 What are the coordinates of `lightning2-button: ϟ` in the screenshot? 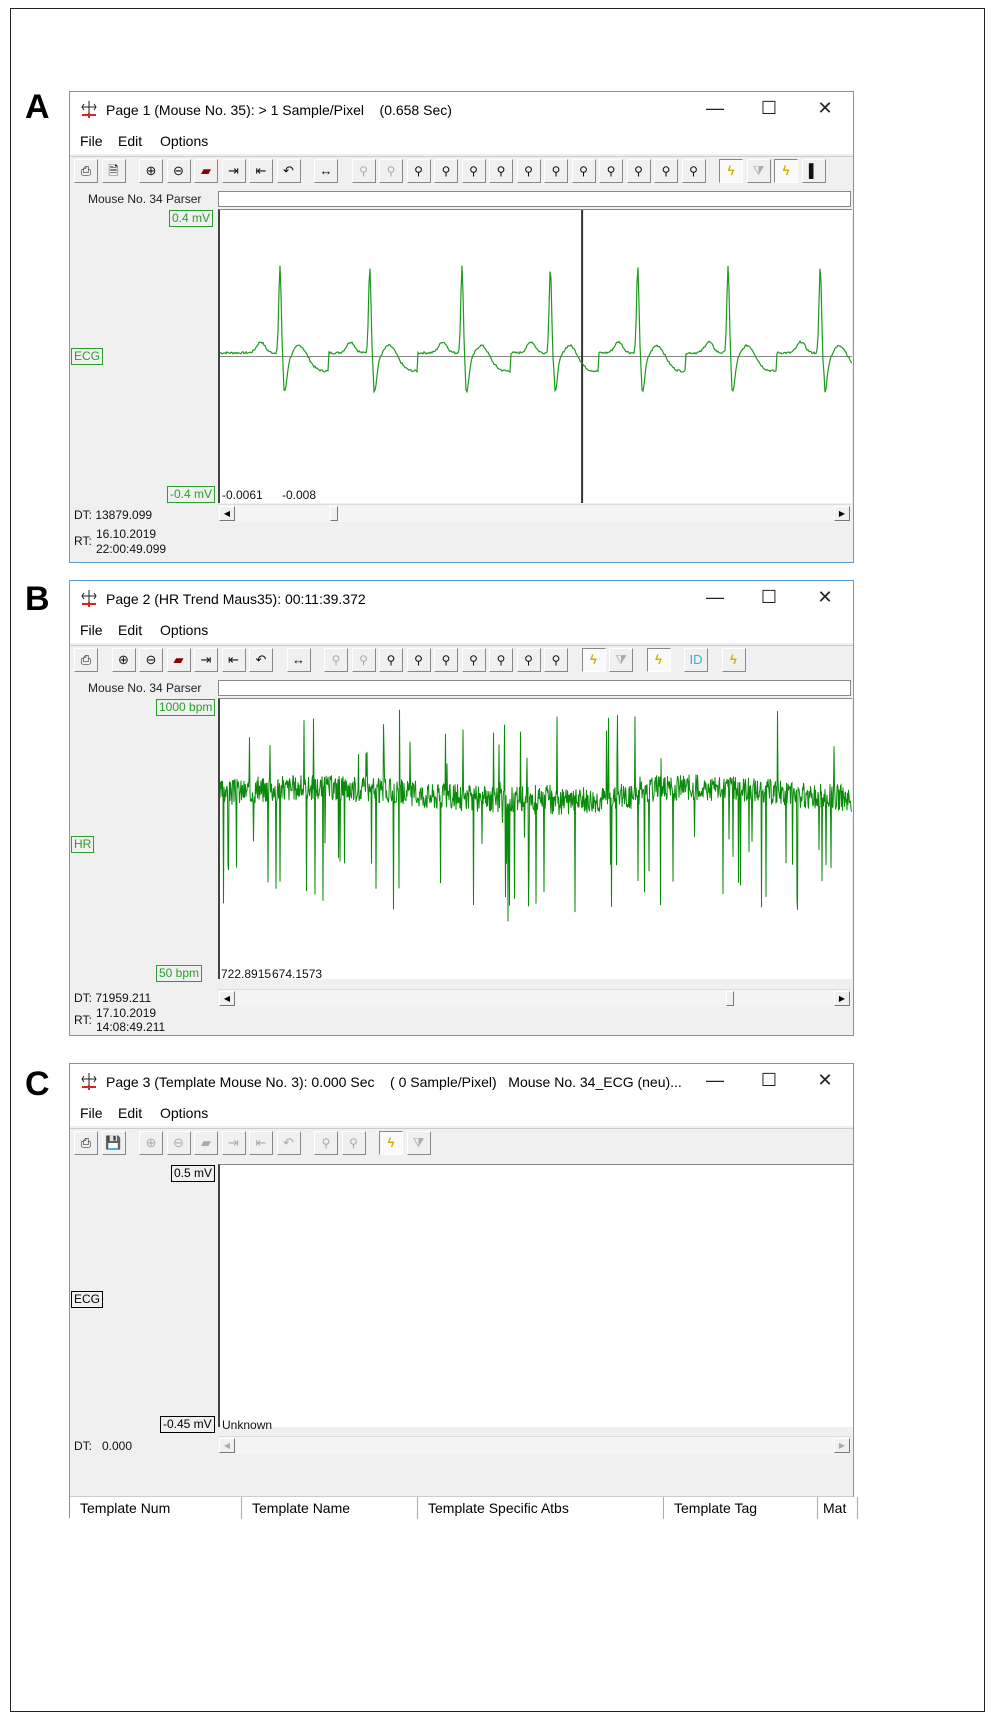 It's located at (733, 660).